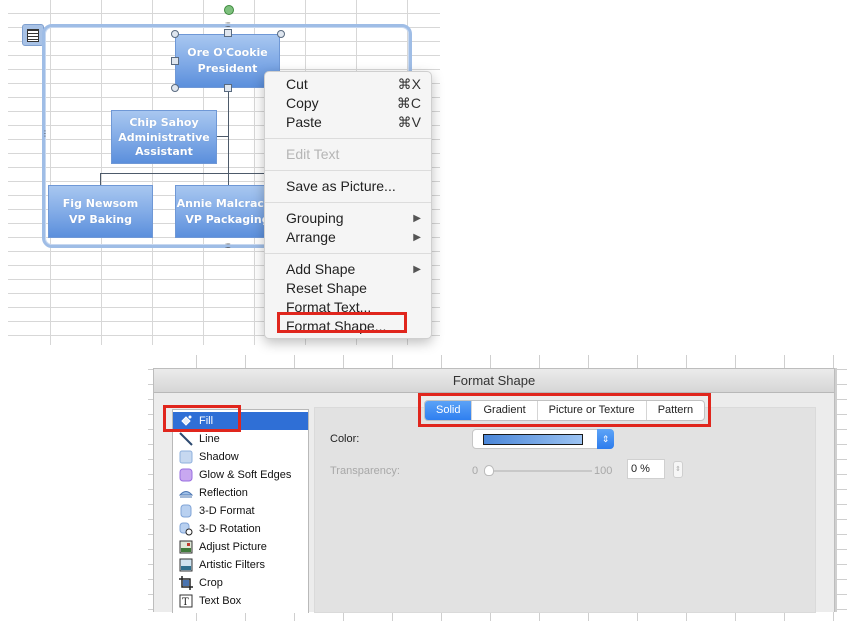  Describe the element at coordinates (240, 457) in the screenshot. I see `category-shadow: Shadow` at that location.